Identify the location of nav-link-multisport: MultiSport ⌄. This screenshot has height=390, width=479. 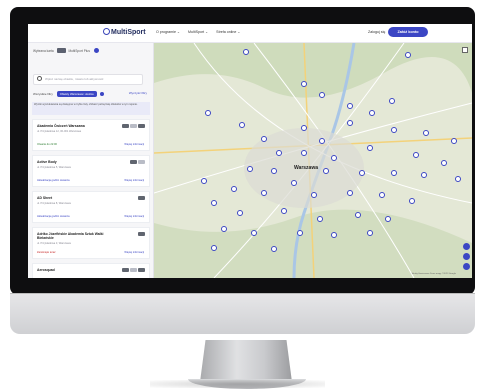
(198, 32).